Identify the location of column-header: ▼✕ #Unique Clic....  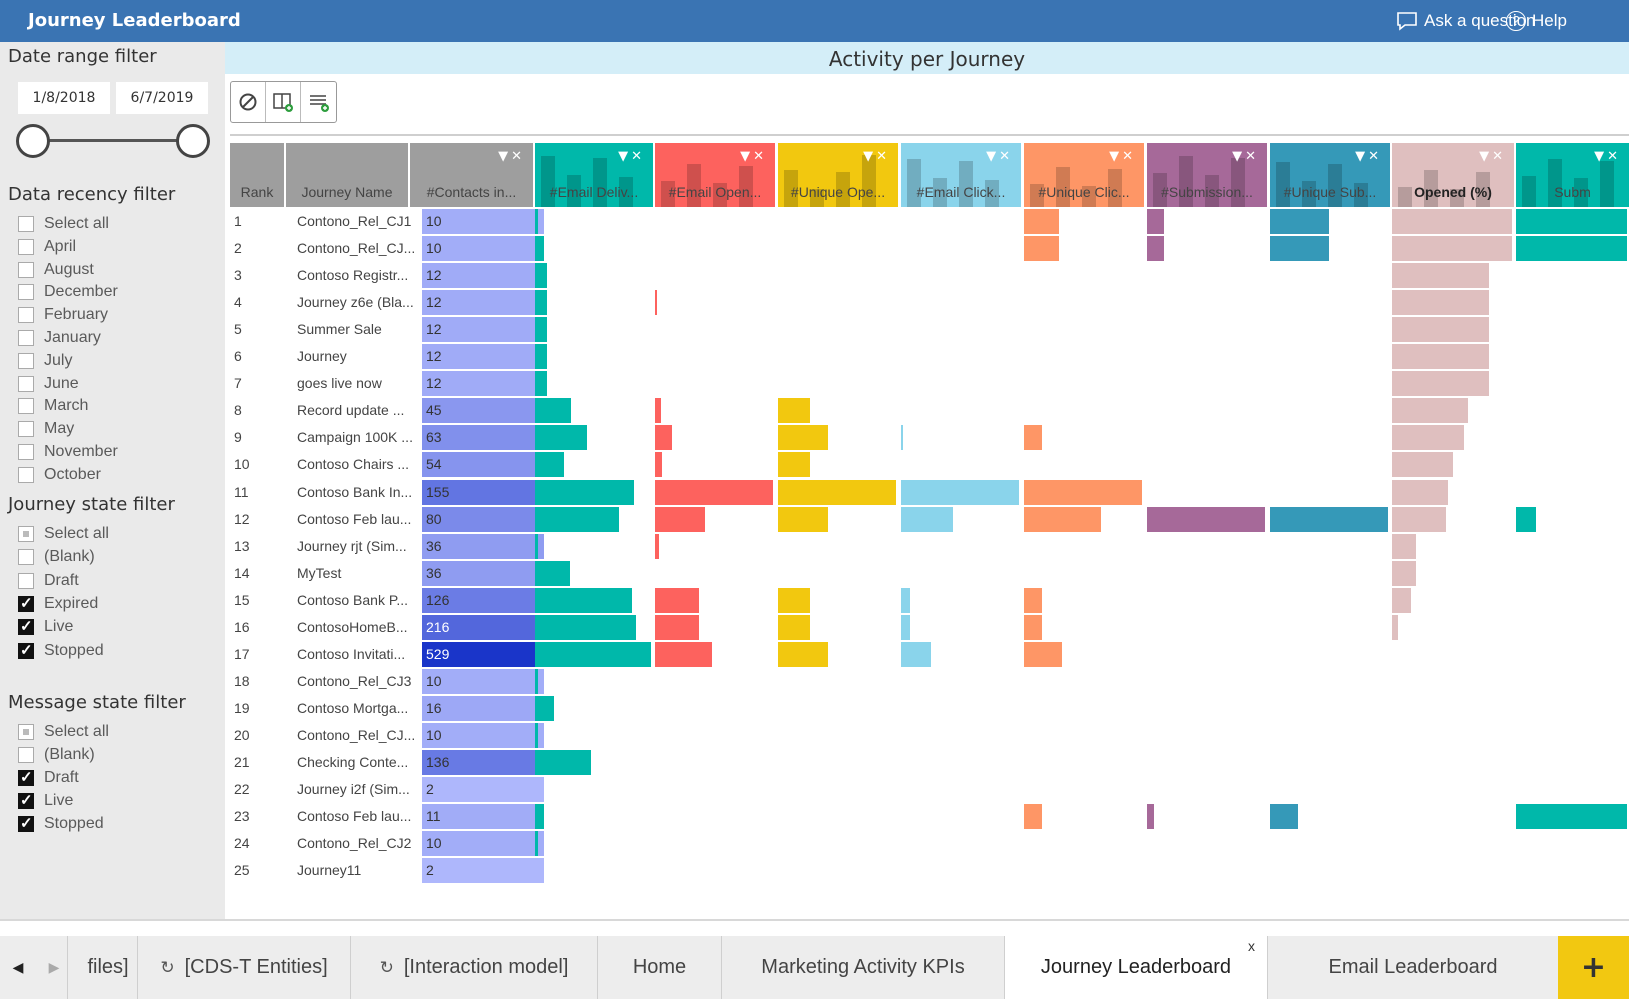
(1084, 175).